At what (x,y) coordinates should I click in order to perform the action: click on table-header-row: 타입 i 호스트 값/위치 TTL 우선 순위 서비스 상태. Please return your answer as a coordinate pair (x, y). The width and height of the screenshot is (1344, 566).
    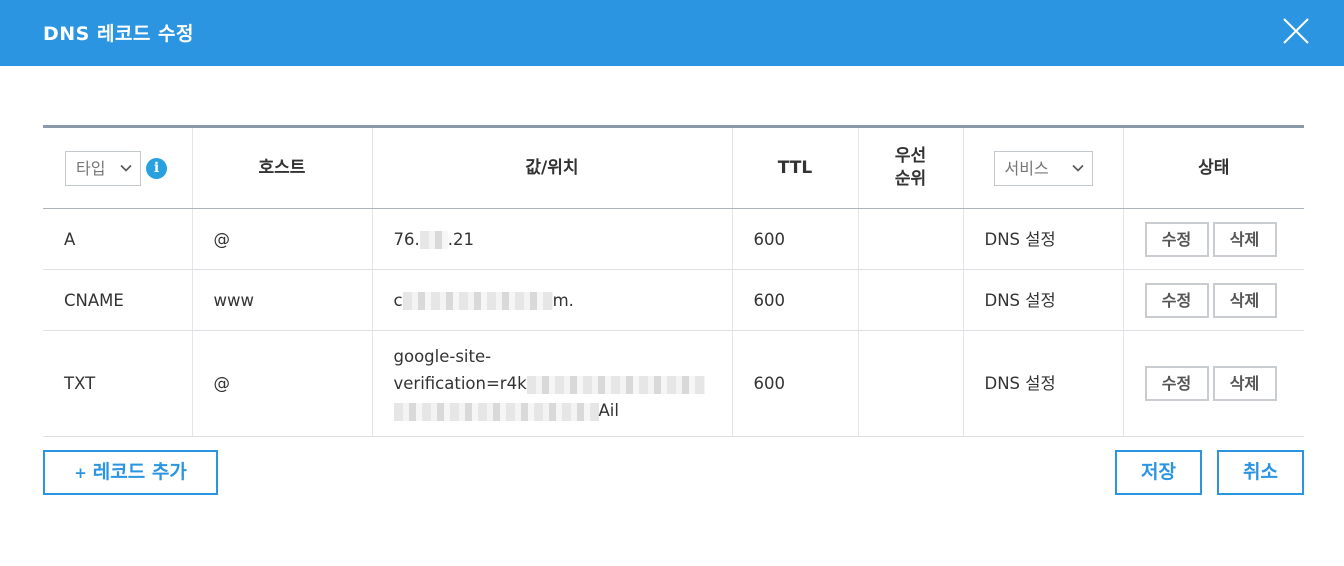
    Looking at the image, I should click on (673, 167).